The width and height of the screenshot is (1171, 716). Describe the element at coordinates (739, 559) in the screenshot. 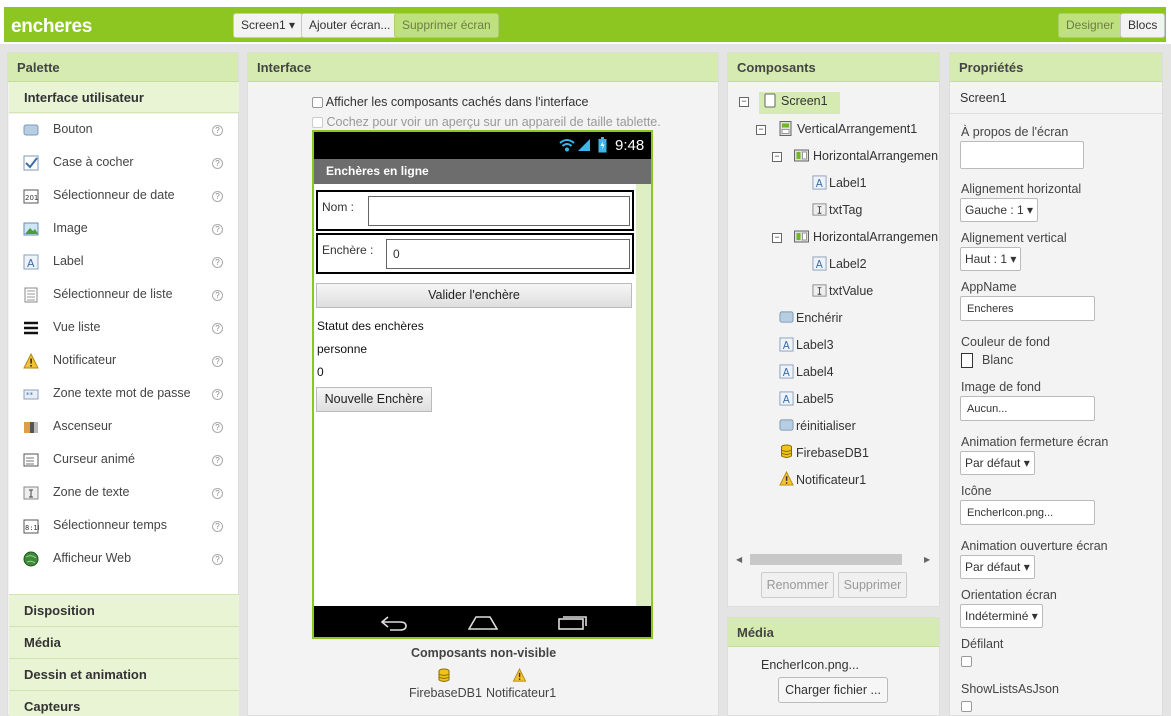

I see `scroll-left-icon: ◀` at that location.